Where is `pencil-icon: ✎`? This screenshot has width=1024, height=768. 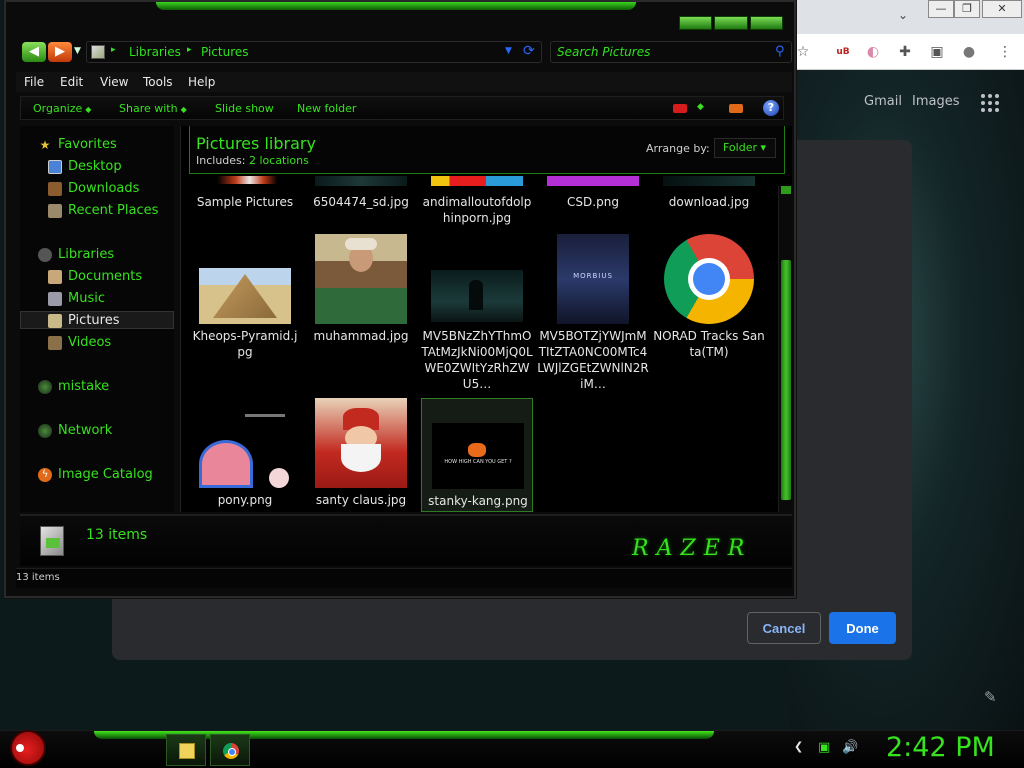 pencil-icon: ✎ is located at coordinates (990, 697).